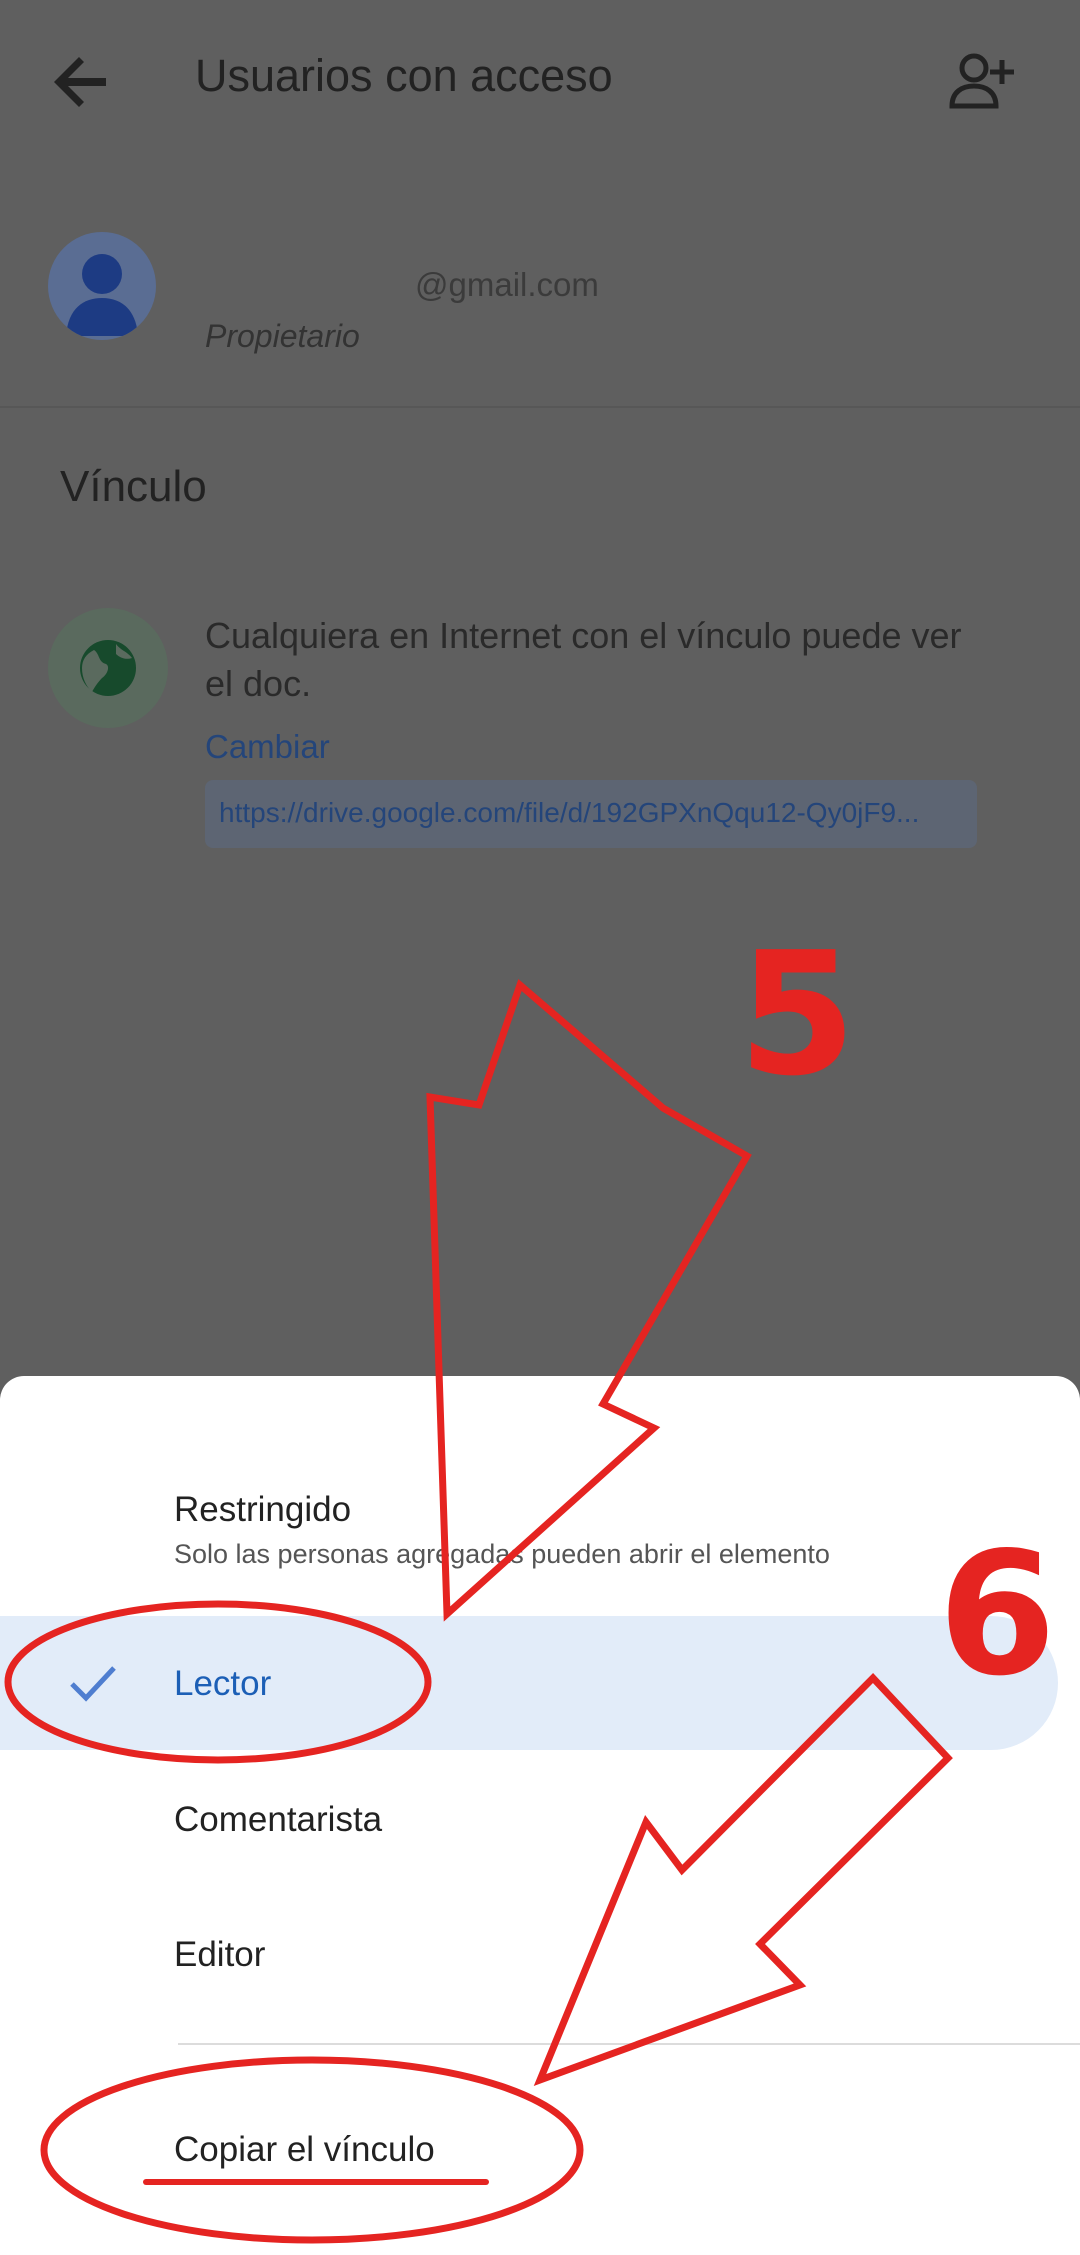 The image size is (1080, 2255). I want to click on option-editor: Editor, so click(219, 1955).